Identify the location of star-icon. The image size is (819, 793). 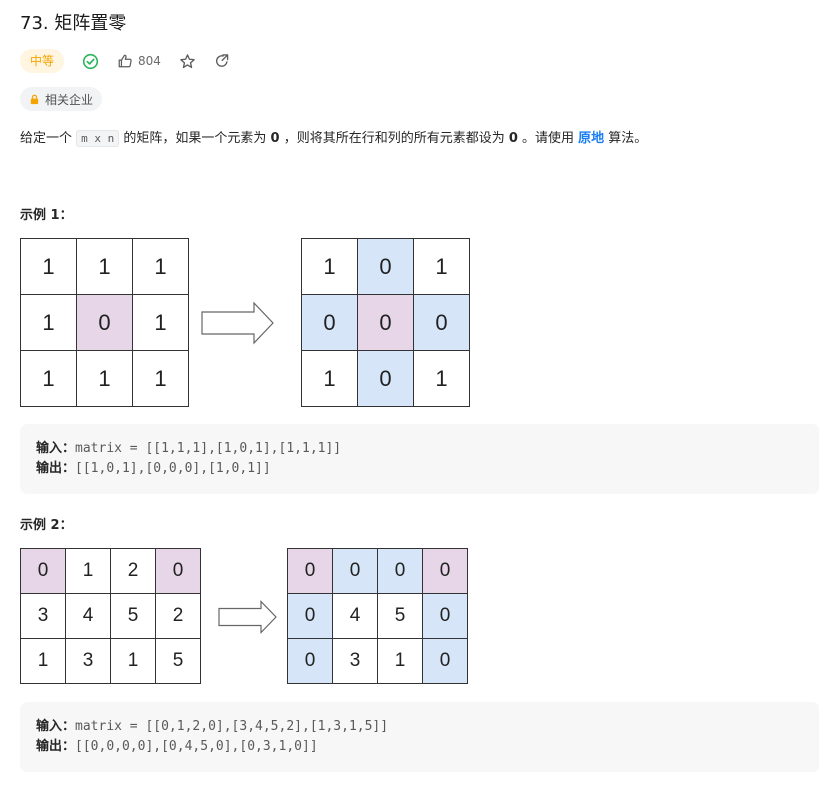
(187, 60).